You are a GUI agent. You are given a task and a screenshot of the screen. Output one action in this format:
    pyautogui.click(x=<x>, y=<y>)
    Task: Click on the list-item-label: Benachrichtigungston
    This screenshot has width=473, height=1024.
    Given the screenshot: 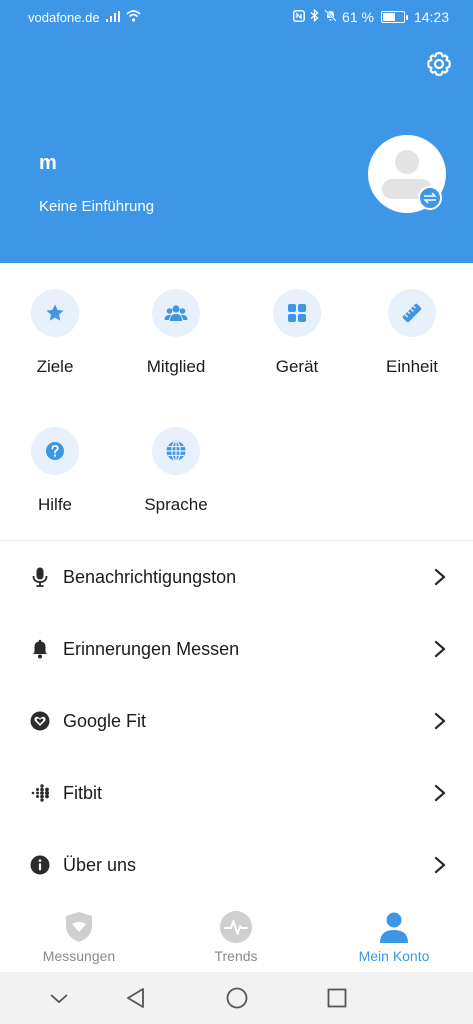 What is the action you would take?
    pyautogui.click(x=150, y=576)
    